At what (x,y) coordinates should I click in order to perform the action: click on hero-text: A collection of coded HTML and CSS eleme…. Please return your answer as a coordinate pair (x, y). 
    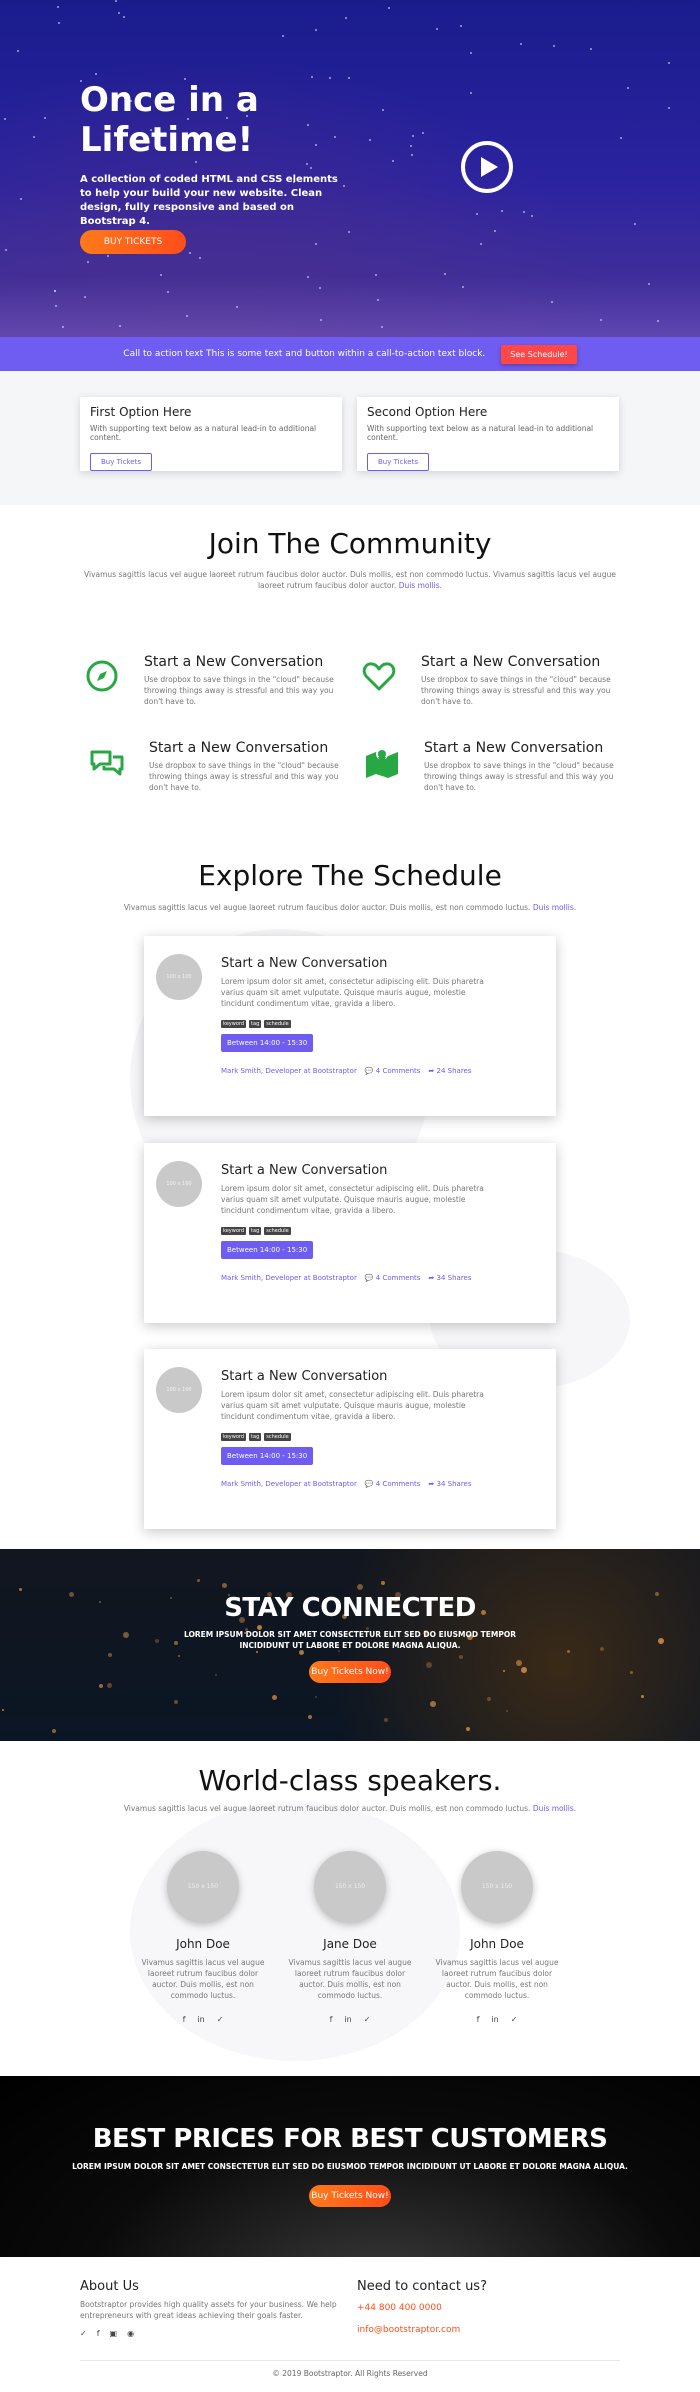
    Looking at the image, I should click on (209, 200).